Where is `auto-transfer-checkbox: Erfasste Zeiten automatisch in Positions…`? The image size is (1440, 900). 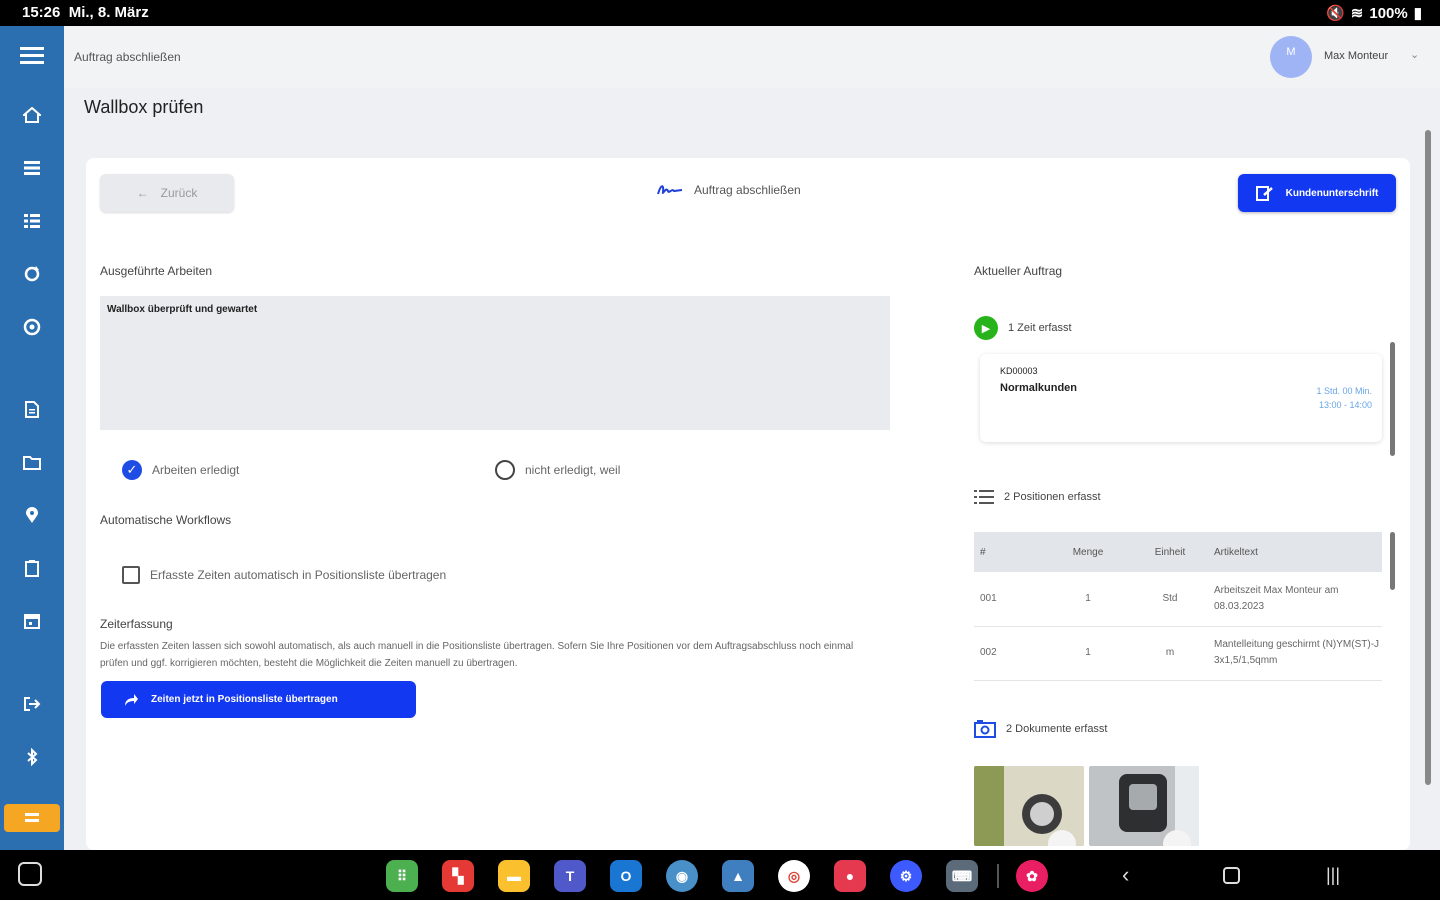
auto-transfer-checkbox: Erfasste Zeiten automatisch in Positions… is located at coordinates (284, 575).